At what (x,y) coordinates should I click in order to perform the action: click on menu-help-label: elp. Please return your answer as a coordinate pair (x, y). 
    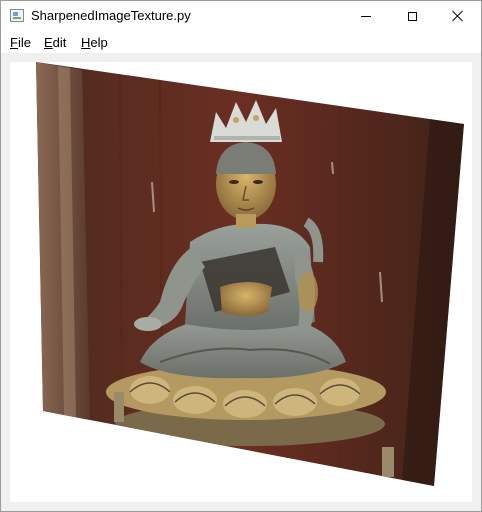
    Looking at the image, I should click on (99, 42).